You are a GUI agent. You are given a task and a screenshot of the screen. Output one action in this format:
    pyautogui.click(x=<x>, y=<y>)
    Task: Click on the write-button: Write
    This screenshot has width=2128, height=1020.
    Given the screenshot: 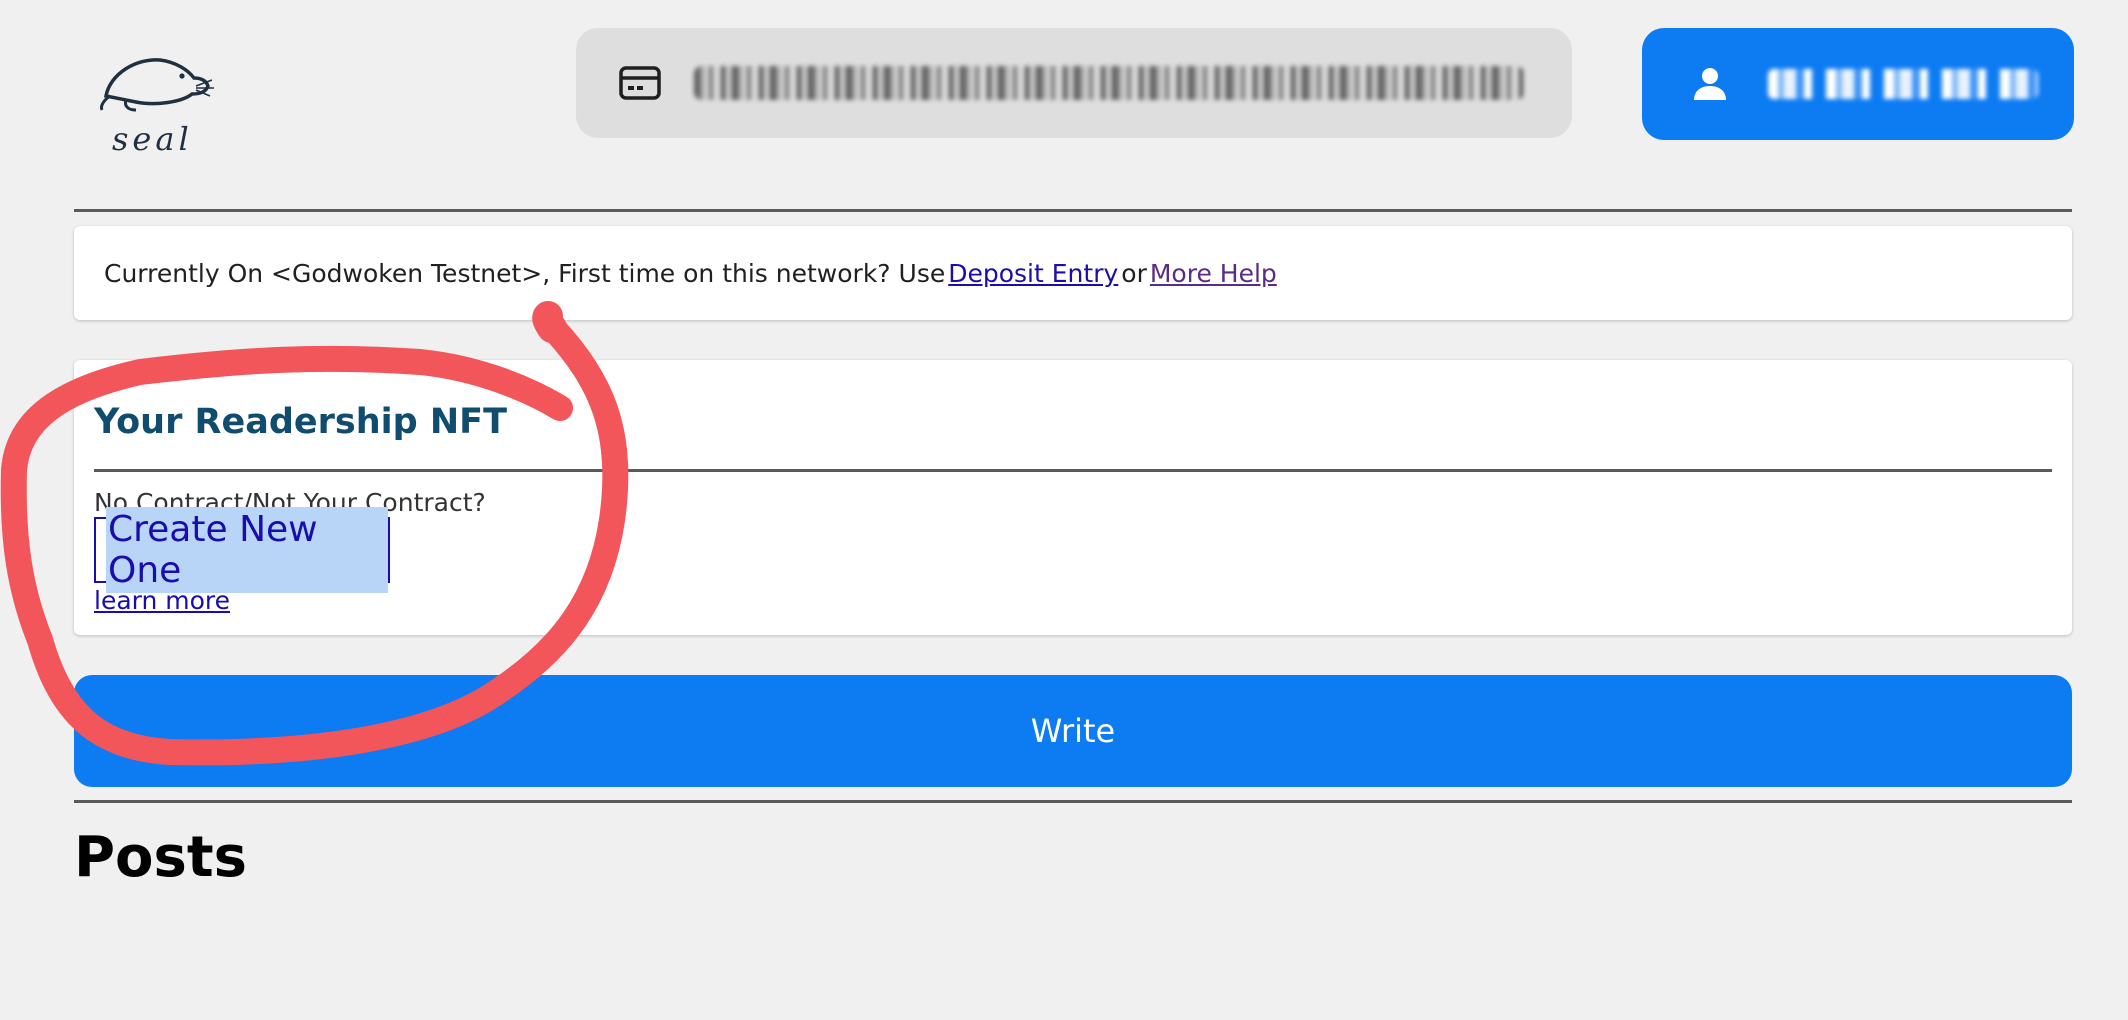 What is the action you would take?
    pyautogui.click(x=1073, y=731)
    